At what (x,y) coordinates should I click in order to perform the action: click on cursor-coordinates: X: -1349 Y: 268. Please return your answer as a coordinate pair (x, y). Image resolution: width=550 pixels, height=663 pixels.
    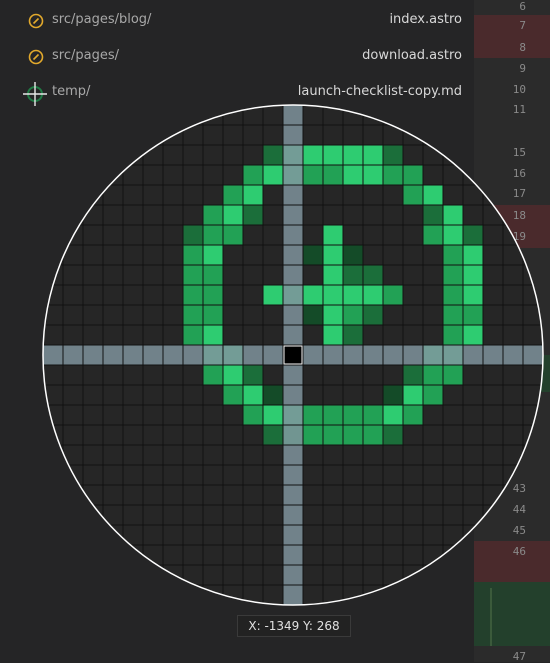
    Looking at the image, I should click on (294, 626).